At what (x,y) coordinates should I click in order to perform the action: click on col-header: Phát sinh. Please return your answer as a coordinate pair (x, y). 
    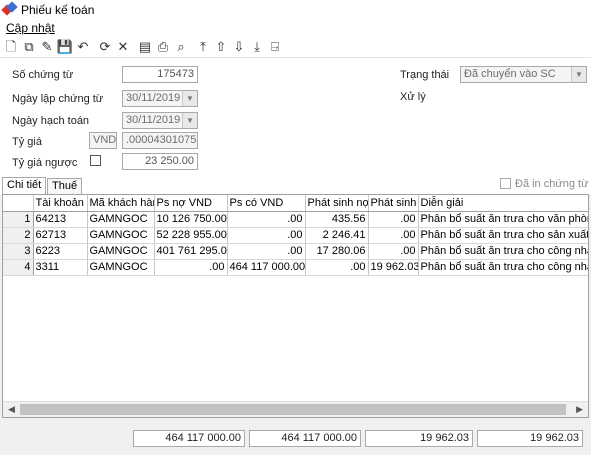
    Looking at the image, I should click on (393, 203).